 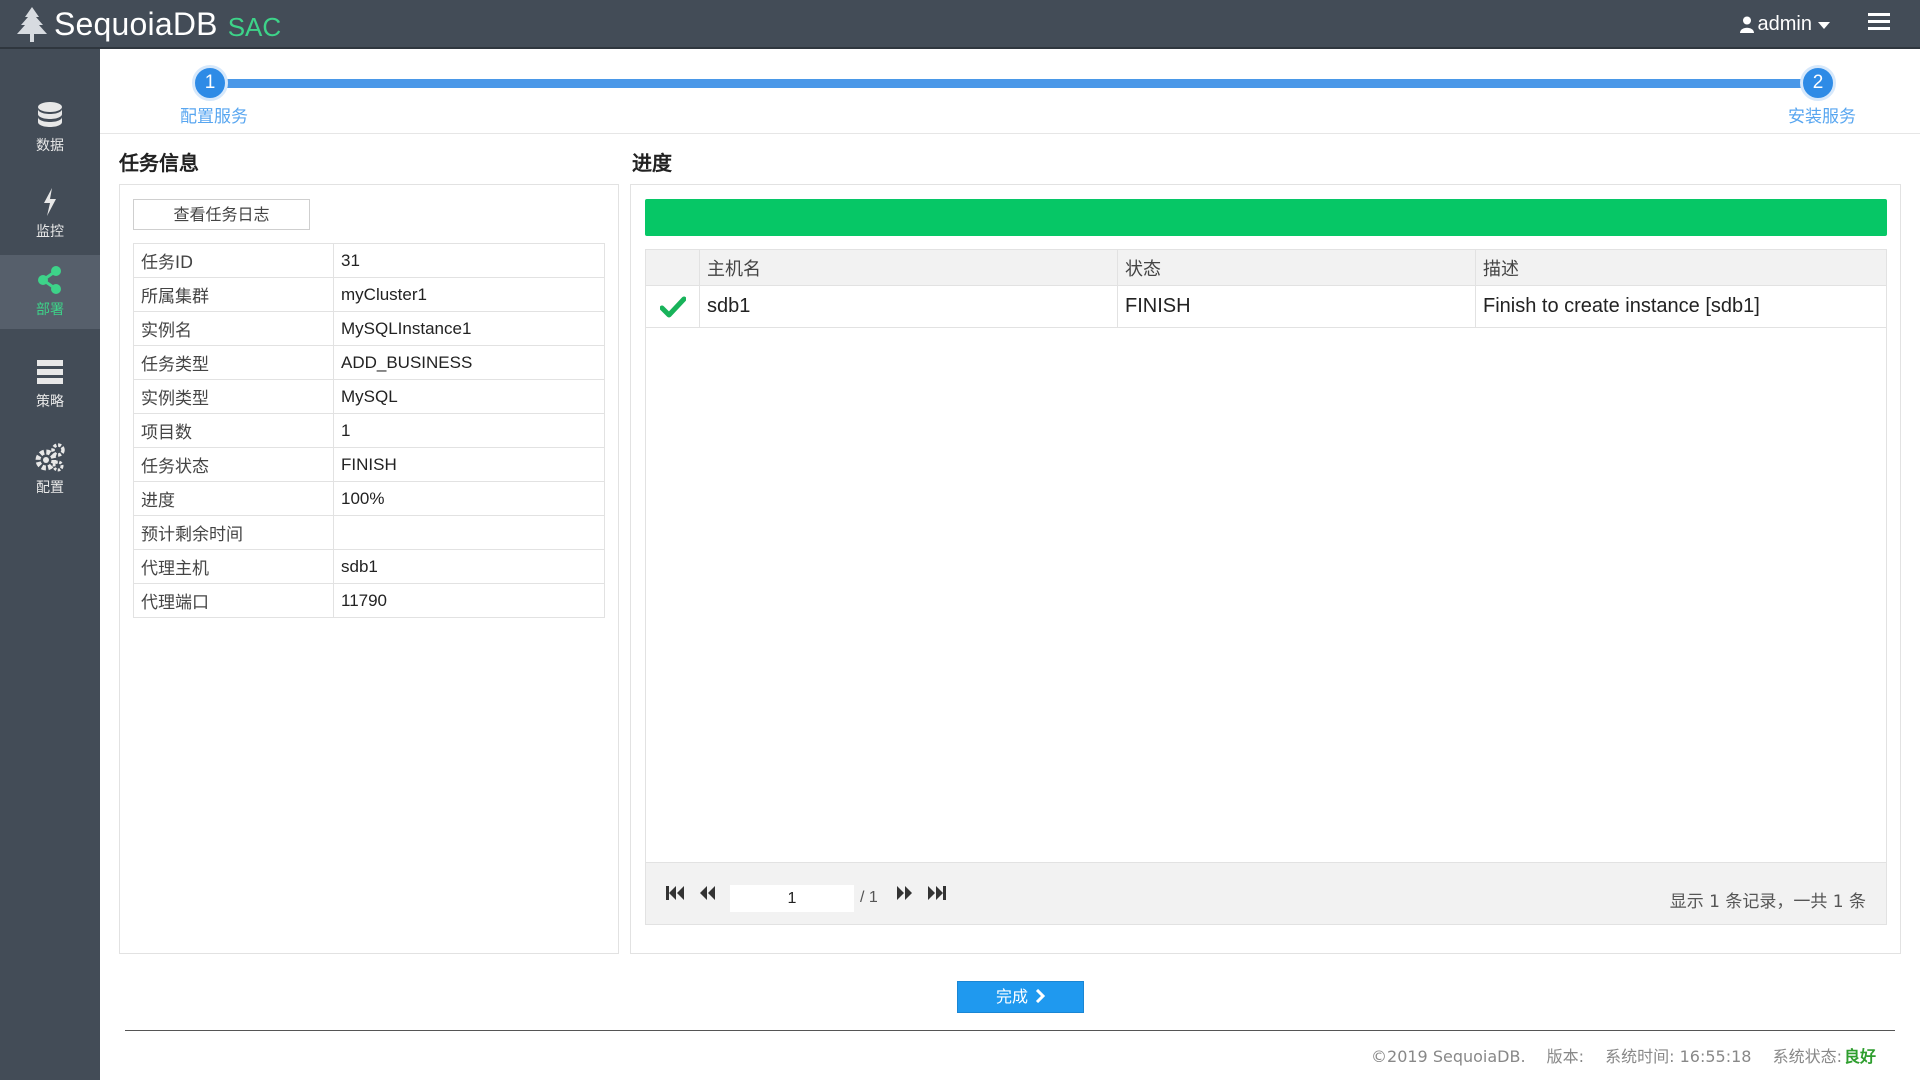 I want to click on step-1-circle: 1, so click(x=210, y=83).